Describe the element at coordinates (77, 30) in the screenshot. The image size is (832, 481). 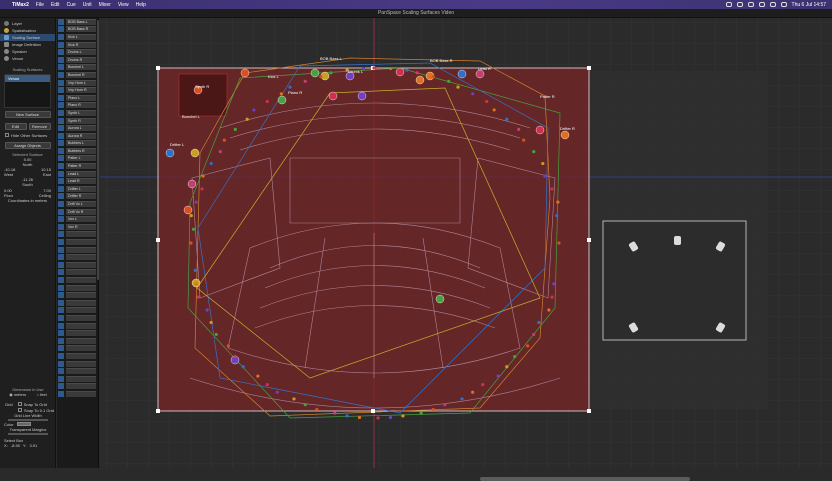
I see `channel-row: BOB Bass R` at that location.